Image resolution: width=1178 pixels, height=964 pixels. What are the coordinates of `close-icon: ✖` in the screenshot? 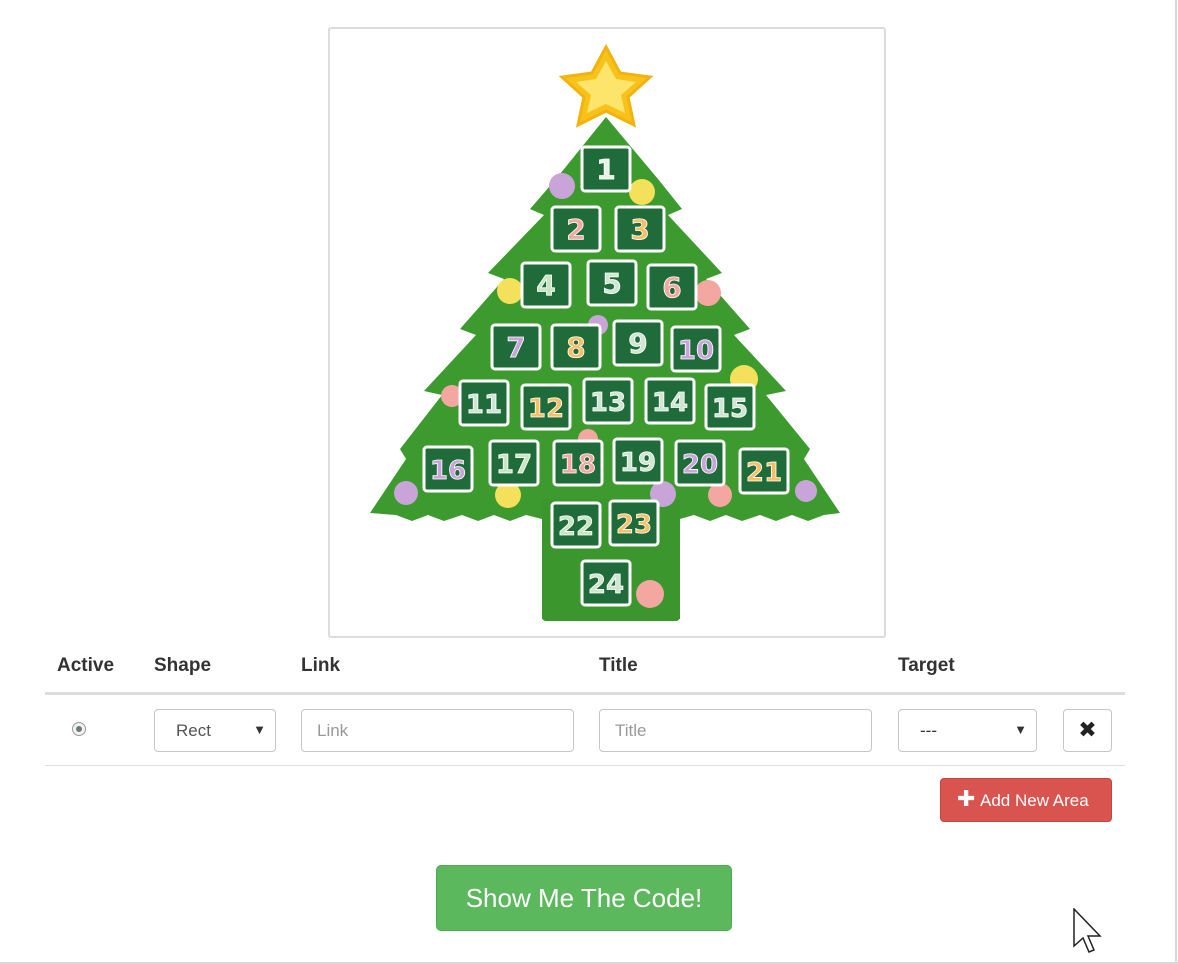 It's located at (1087, 729).